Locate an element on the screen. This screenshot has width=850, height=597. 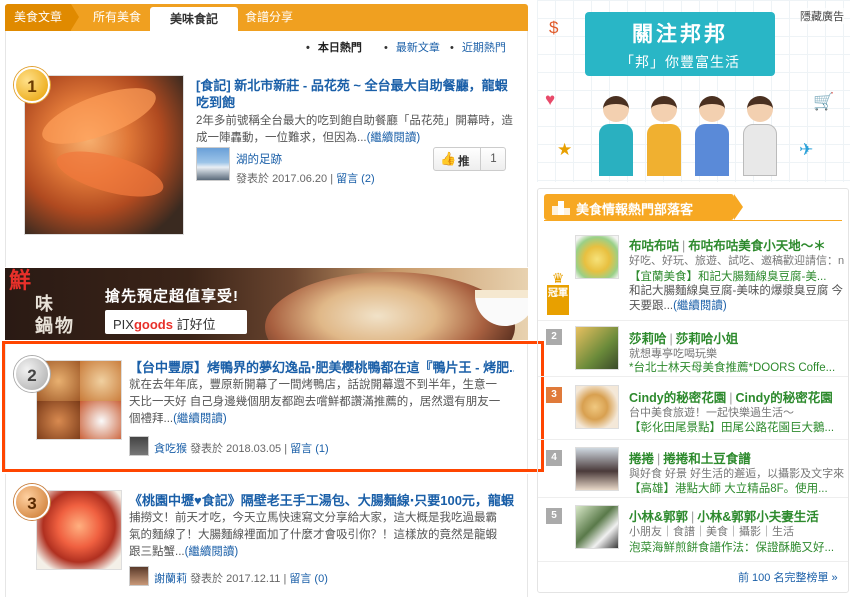
cart-icon: 🛒 is located at coordinates (824, 101).